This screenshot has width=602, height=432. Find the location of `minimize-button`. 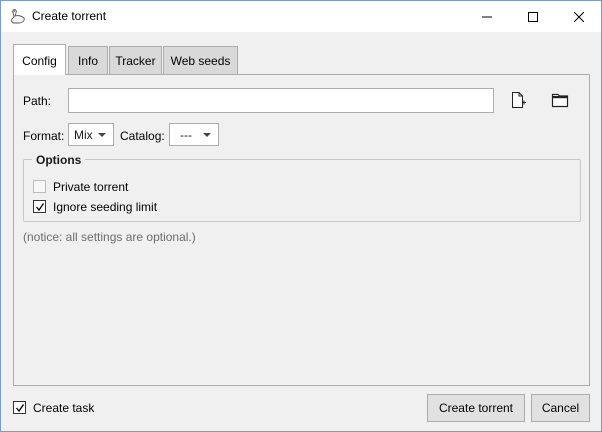

minimize-button is located at coordinates (487, 16).